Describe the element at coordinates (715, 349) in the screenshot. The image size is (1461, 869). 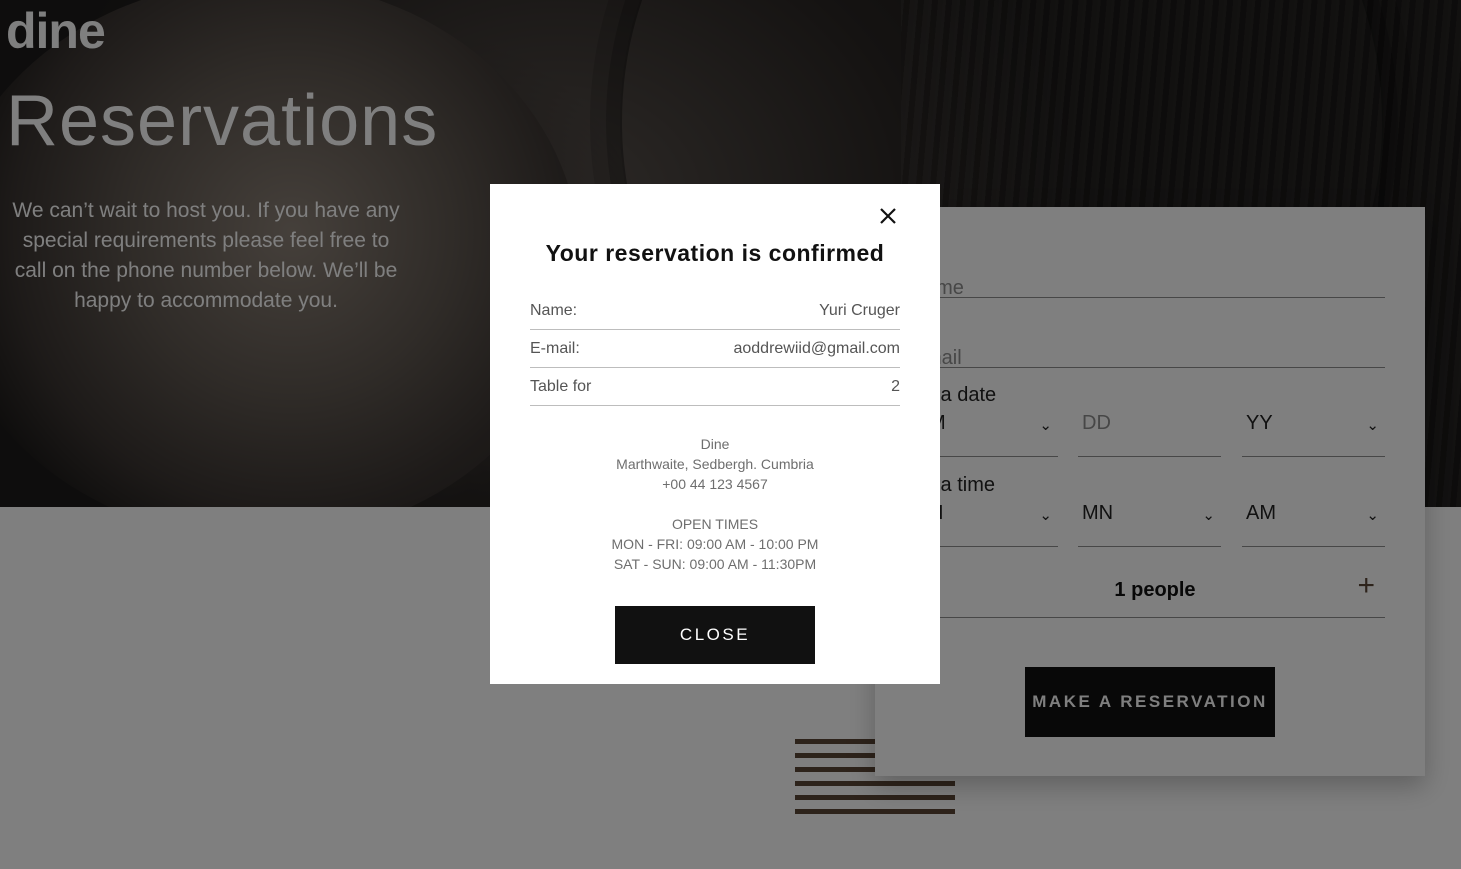
I see `summary-row-email: E-mail: aoddrewiid@gmail.com` at that location.